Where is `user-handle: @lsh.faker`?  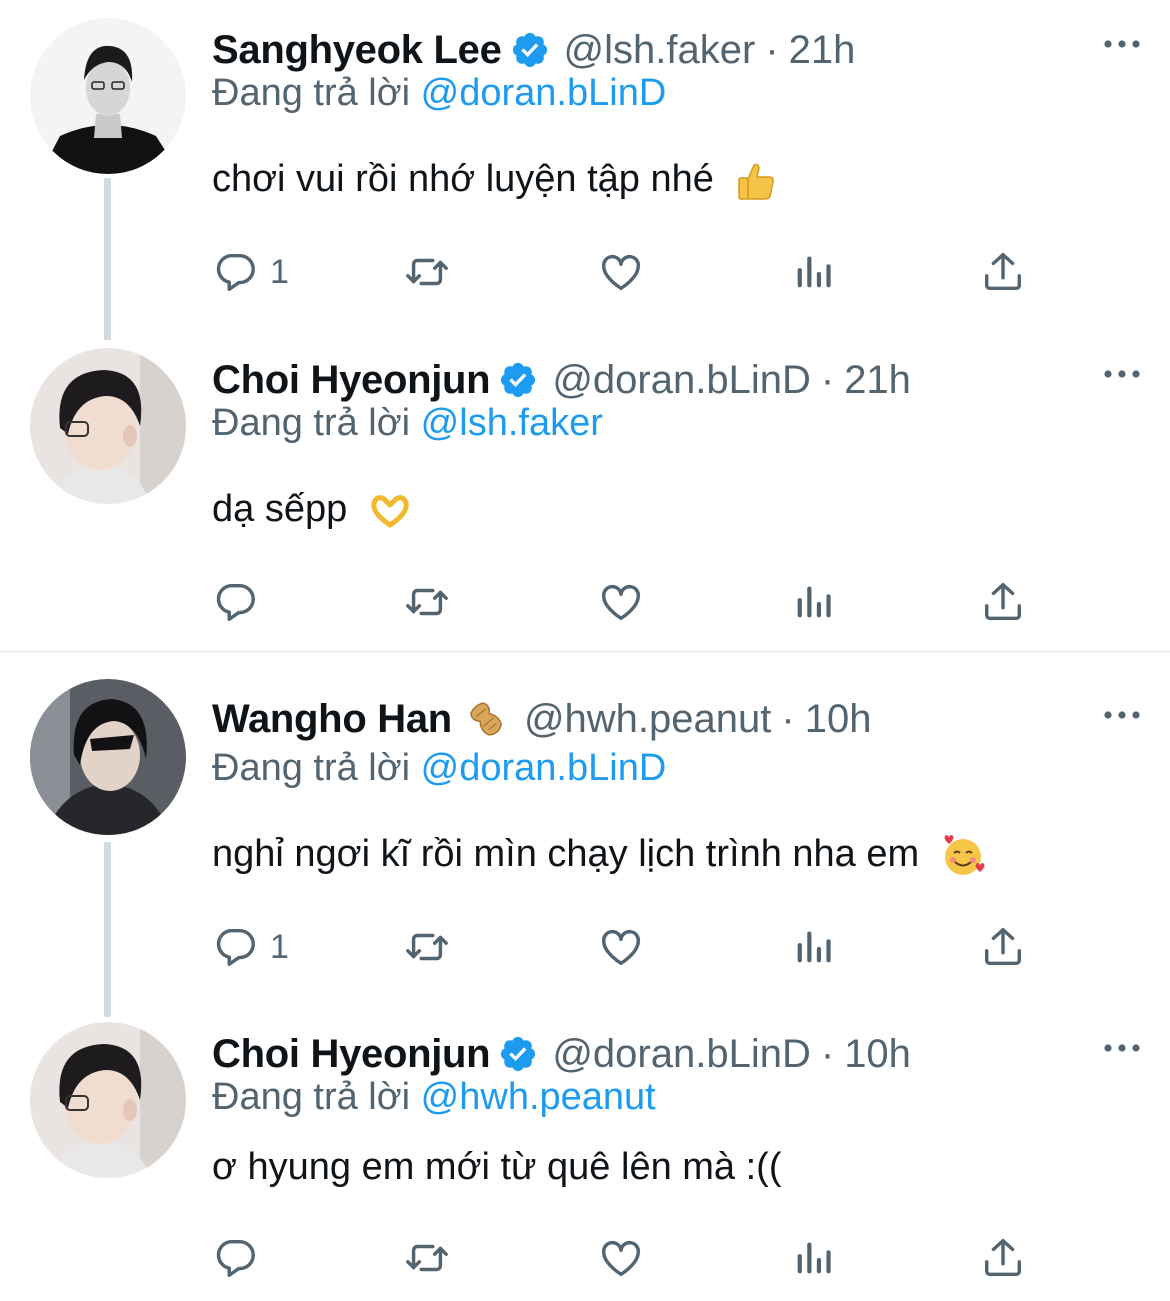
user-handle: @lsh.faker is located at coordinates (660, 50).